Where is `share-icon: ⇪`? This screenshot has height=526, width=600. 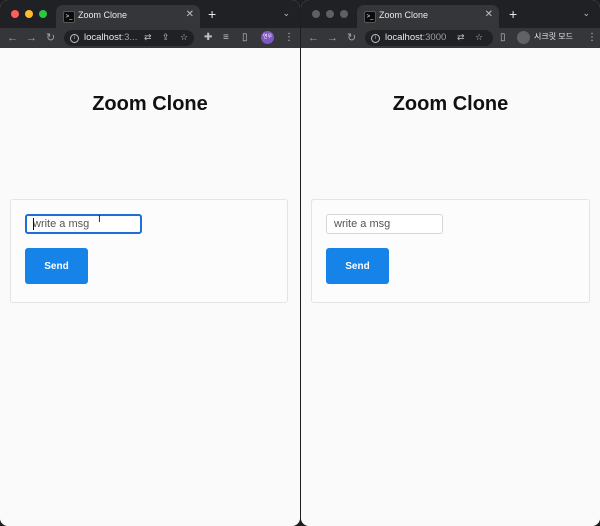
share-icon: ⇪ is located at coordinates (166, 37).